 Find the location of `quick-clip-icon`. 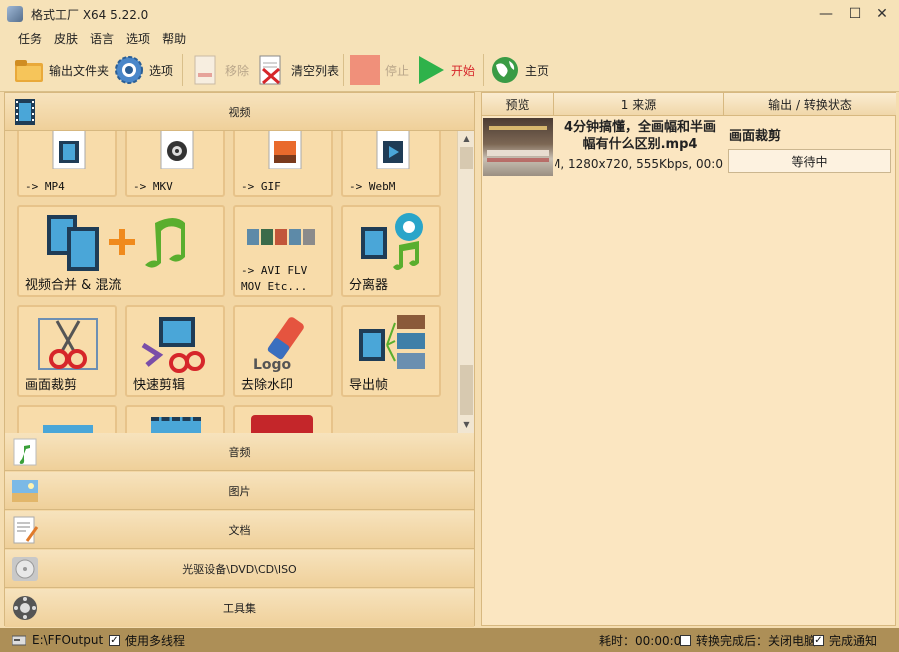

quick-clip-icon is located at coordinates (173, 345).